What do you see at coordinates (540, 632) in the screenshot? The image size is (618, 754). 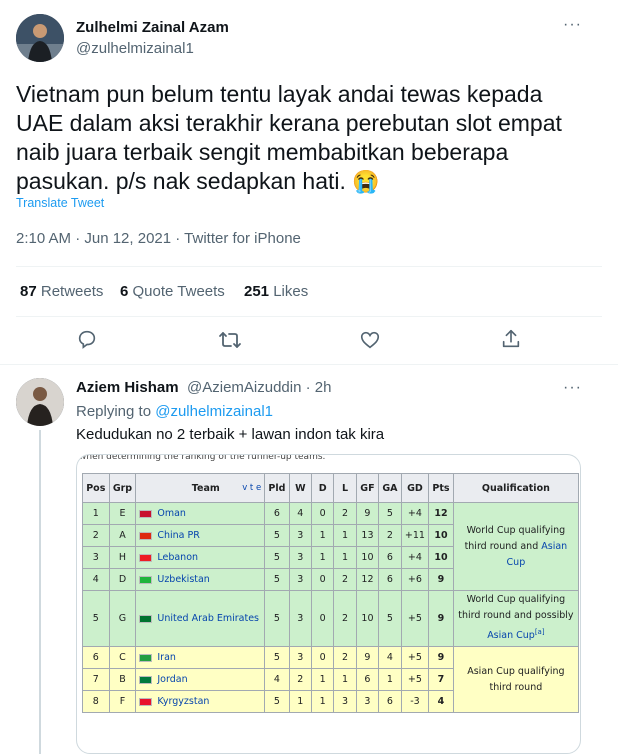 I see `footnote-link: [a]` at bounding box center [540, 632].